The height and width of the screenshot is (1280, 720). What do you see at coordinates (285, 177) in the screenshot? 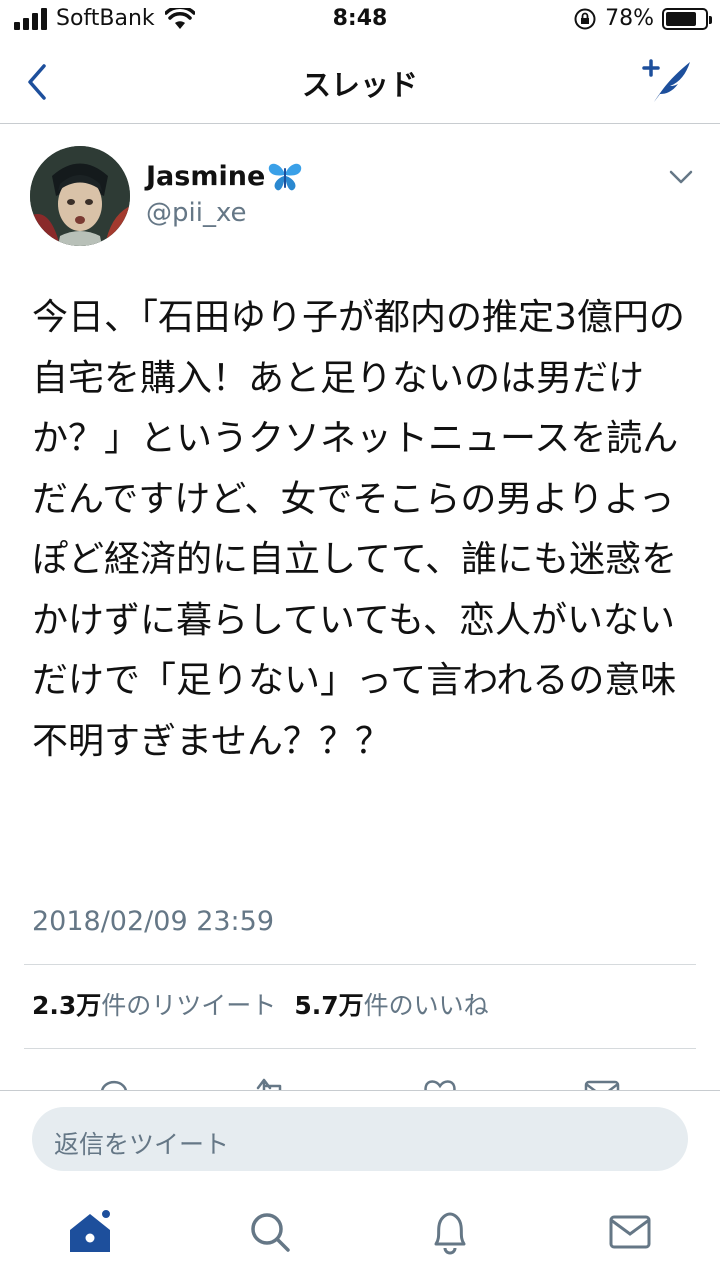
I see `butterfly-icon` at bounding box center [285, 177].